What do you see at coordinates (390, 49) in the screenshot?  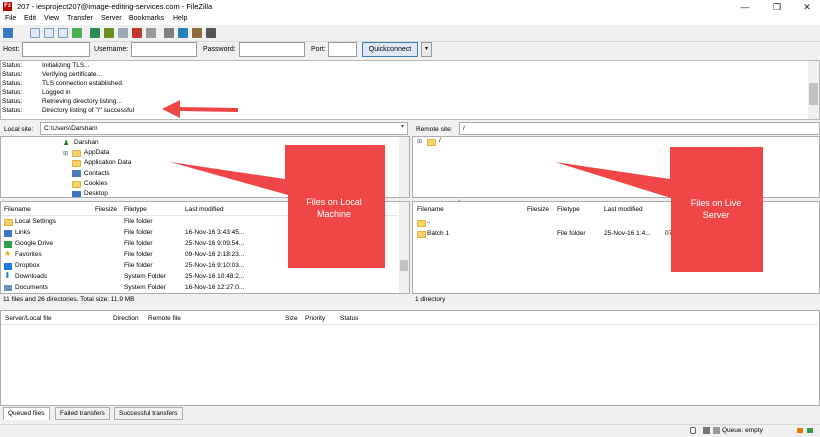 I see `quickconnect-button: Quickconnect` at bounding box center [390, 49].